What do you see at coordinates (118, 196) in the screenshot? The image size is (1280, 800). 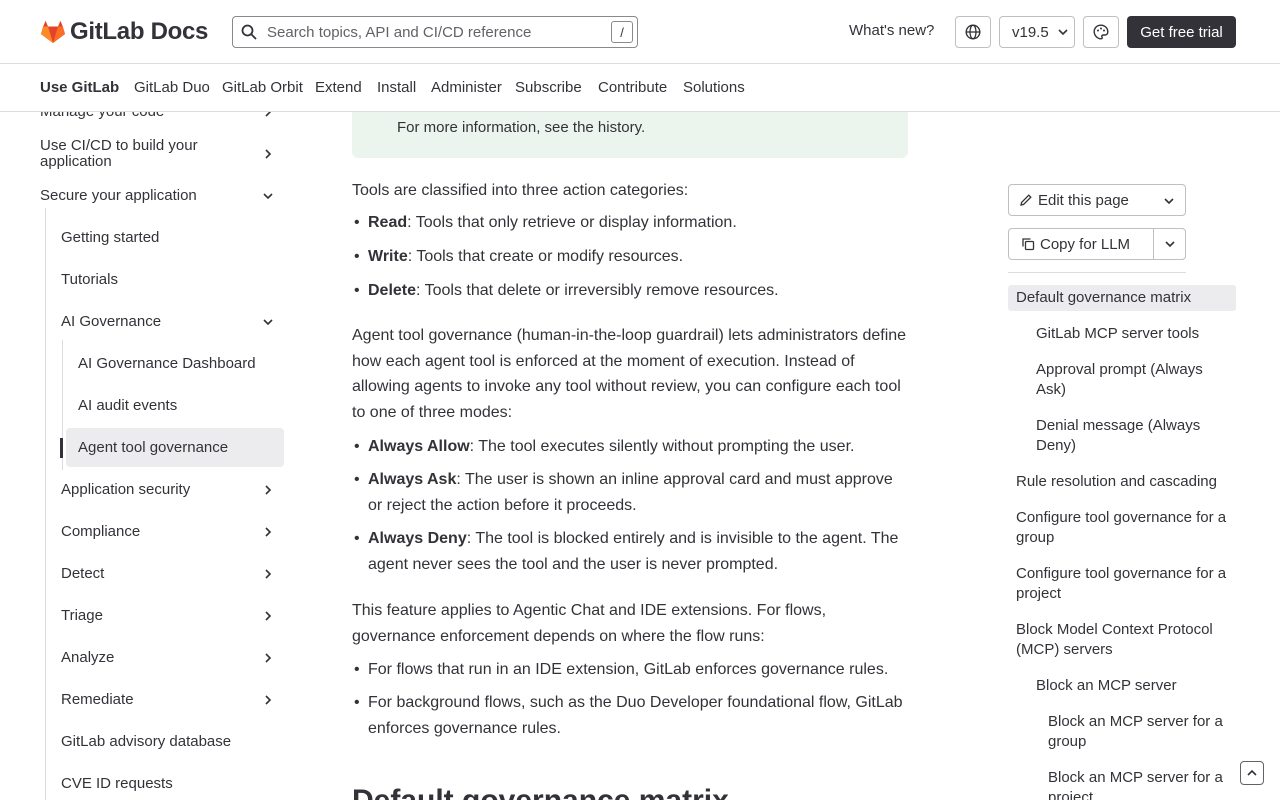 I see `sidebar-item-secure: Secure your application` at bounding box center [118, 196].